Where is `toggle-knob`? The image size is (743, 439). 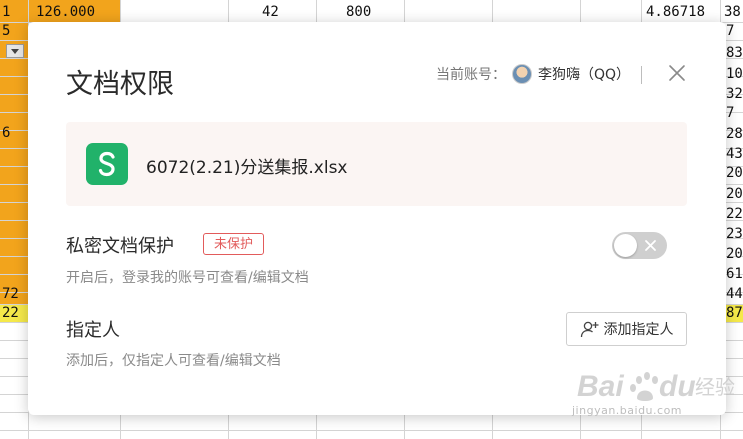
toggle-knob is located at coordinates (625, 245).